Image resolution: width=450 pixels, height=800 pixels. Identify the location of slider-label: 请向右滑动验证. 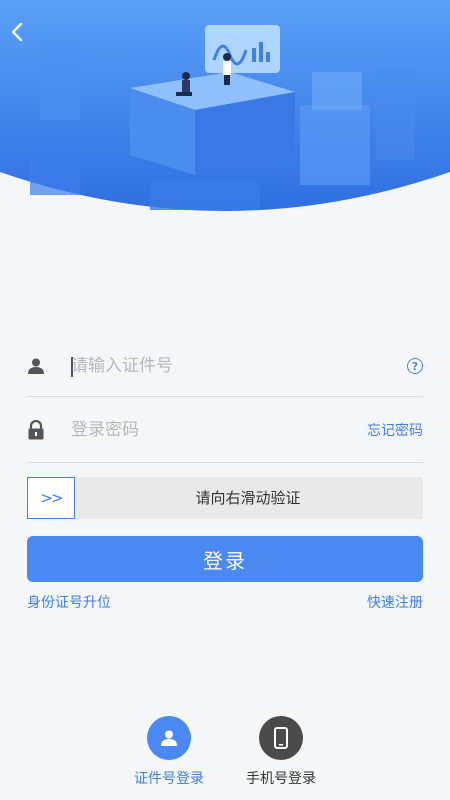
(248, 498).